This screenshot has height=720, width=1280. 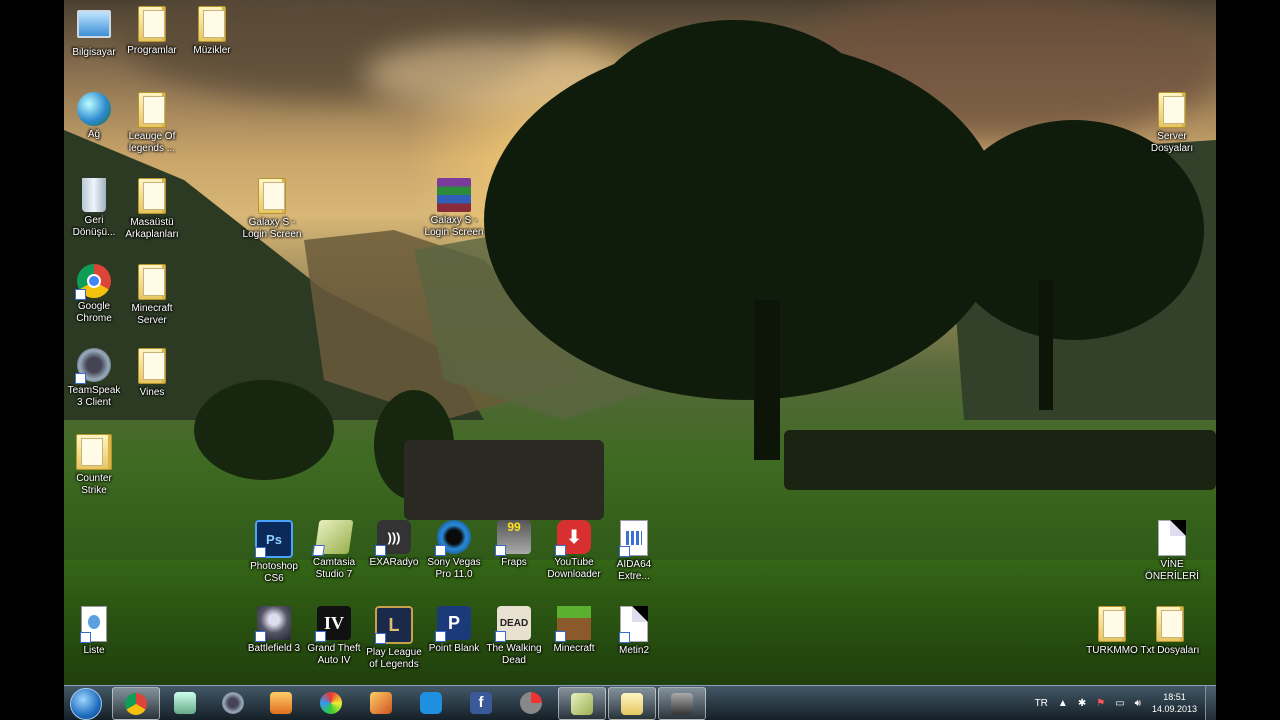 What do you see at coordinates (94, 24) in the screenshot?
I see `computer-icon` at bounding box center [94, 24].